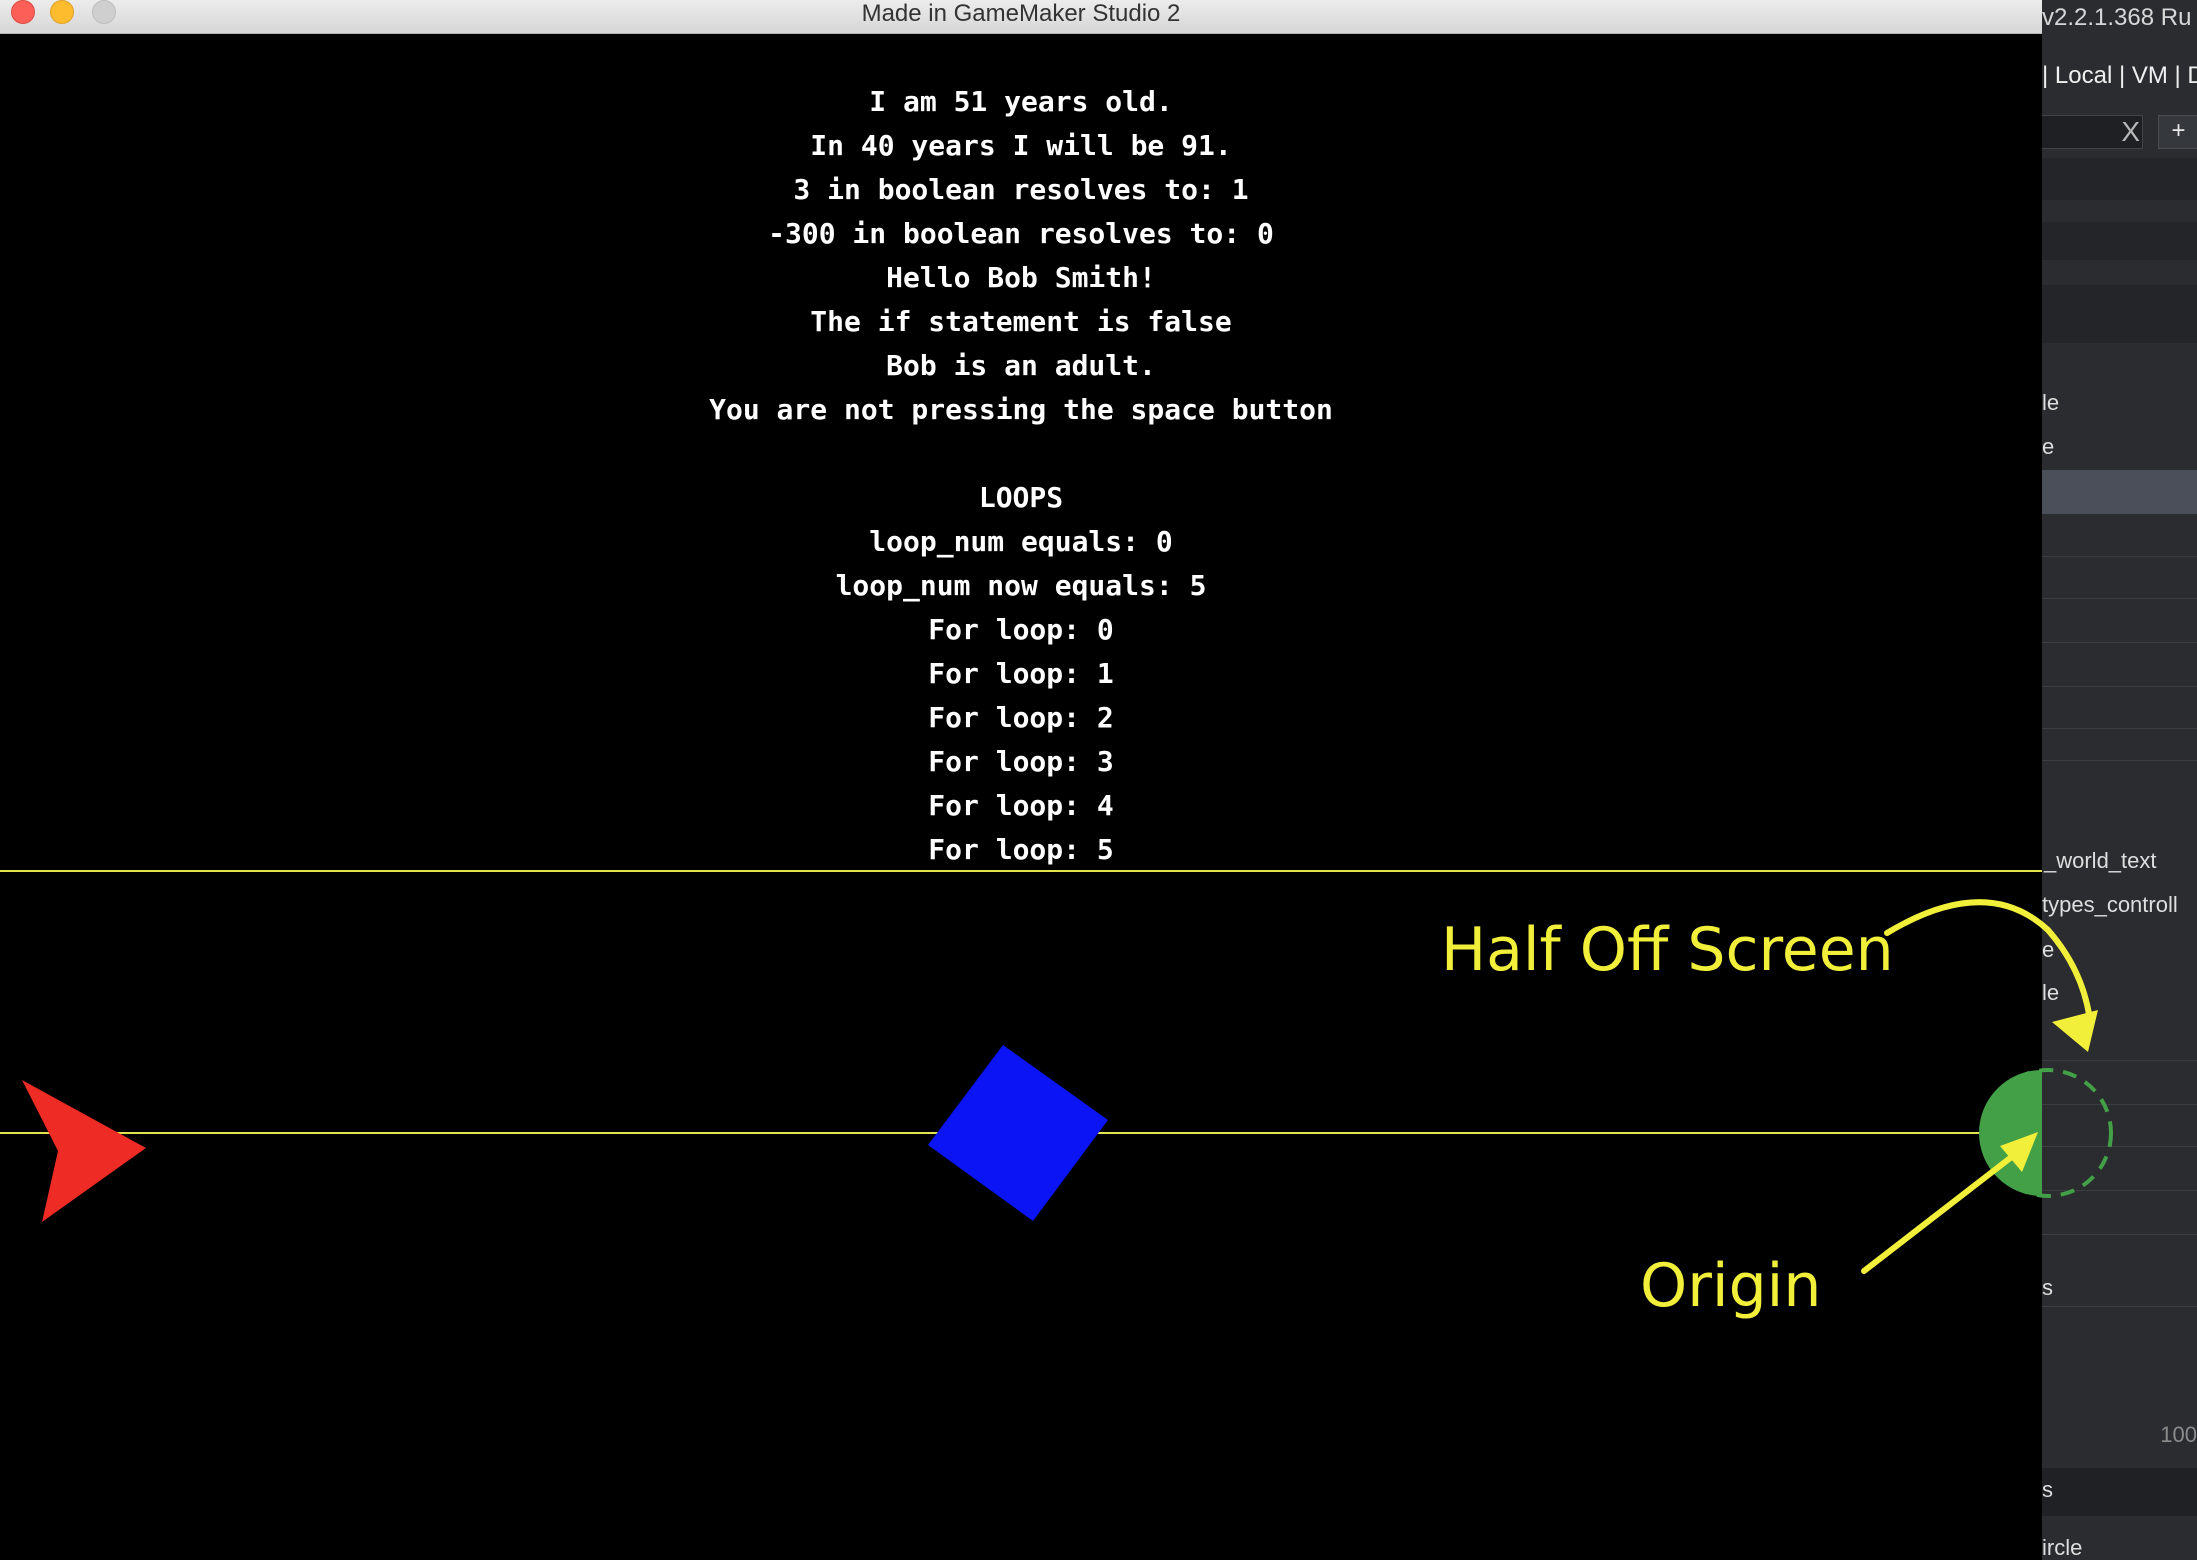 The height and width of the screenshot is (1560, 2197). I want to click on output-line: For loop: 1, so click(1021, 673).